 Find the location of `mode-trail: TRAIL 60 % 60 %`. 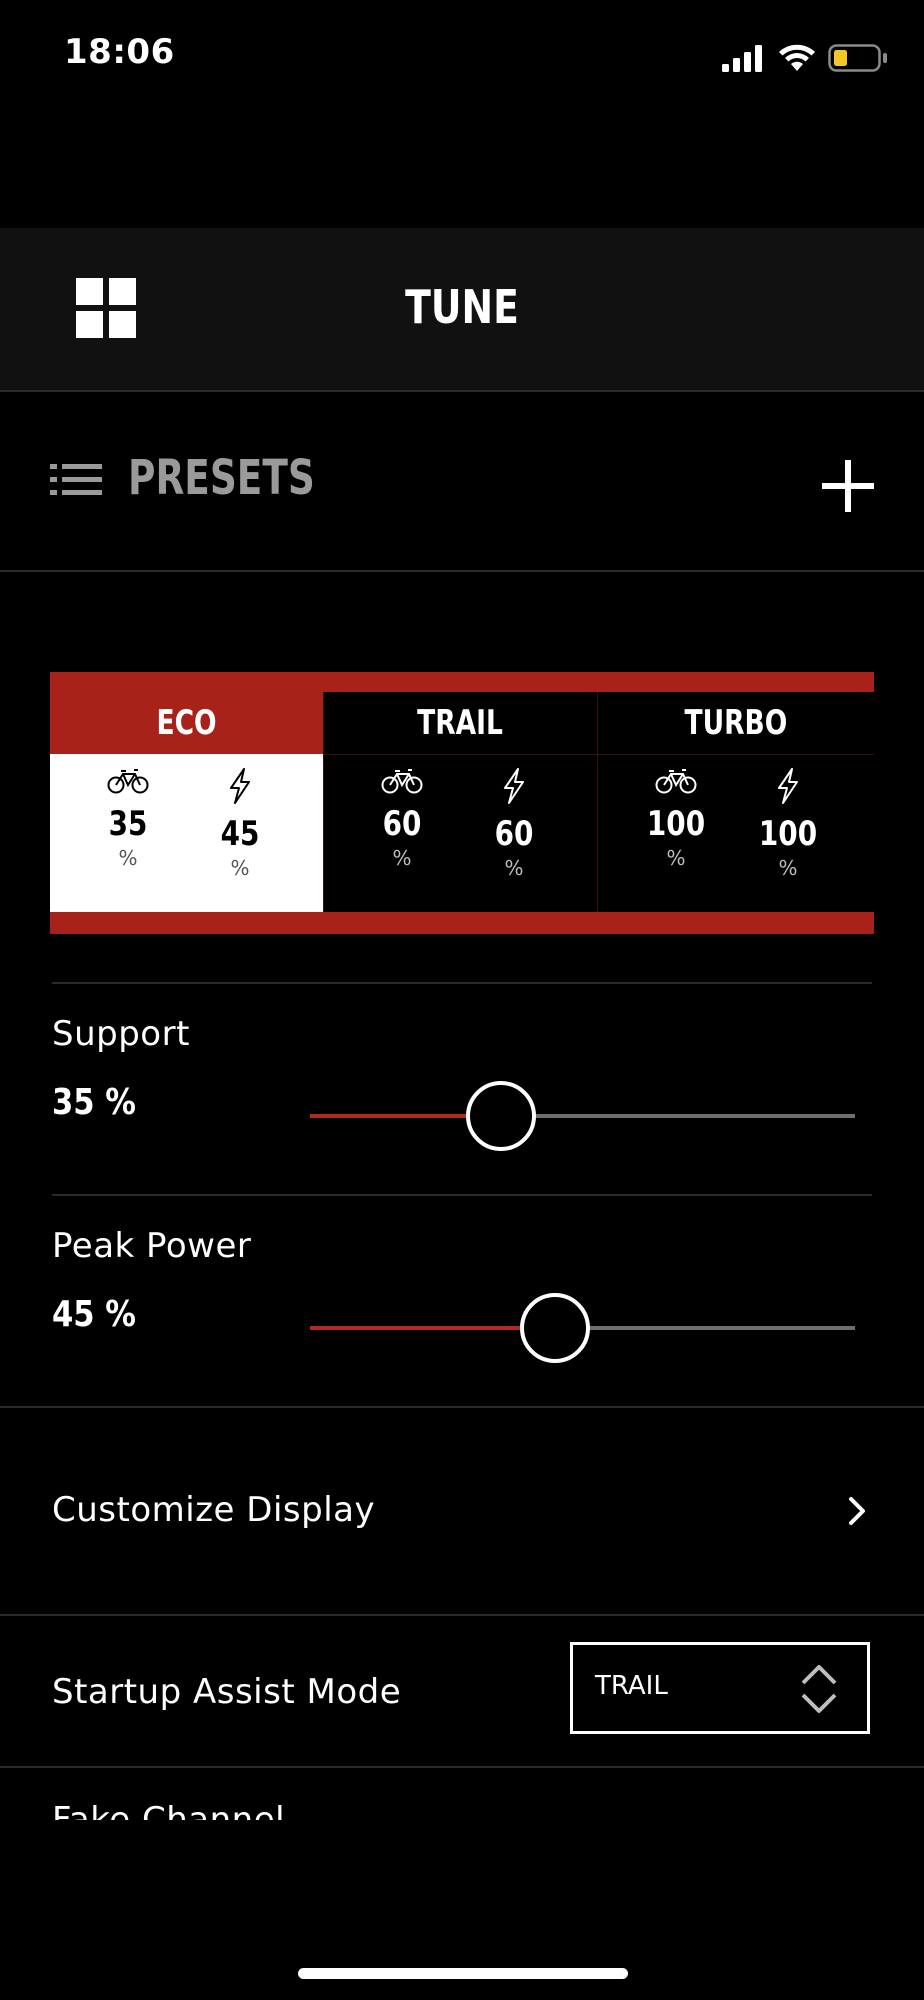

mode-trail: TRAIL 60 % 60 % is located at coordinates (461, 802).